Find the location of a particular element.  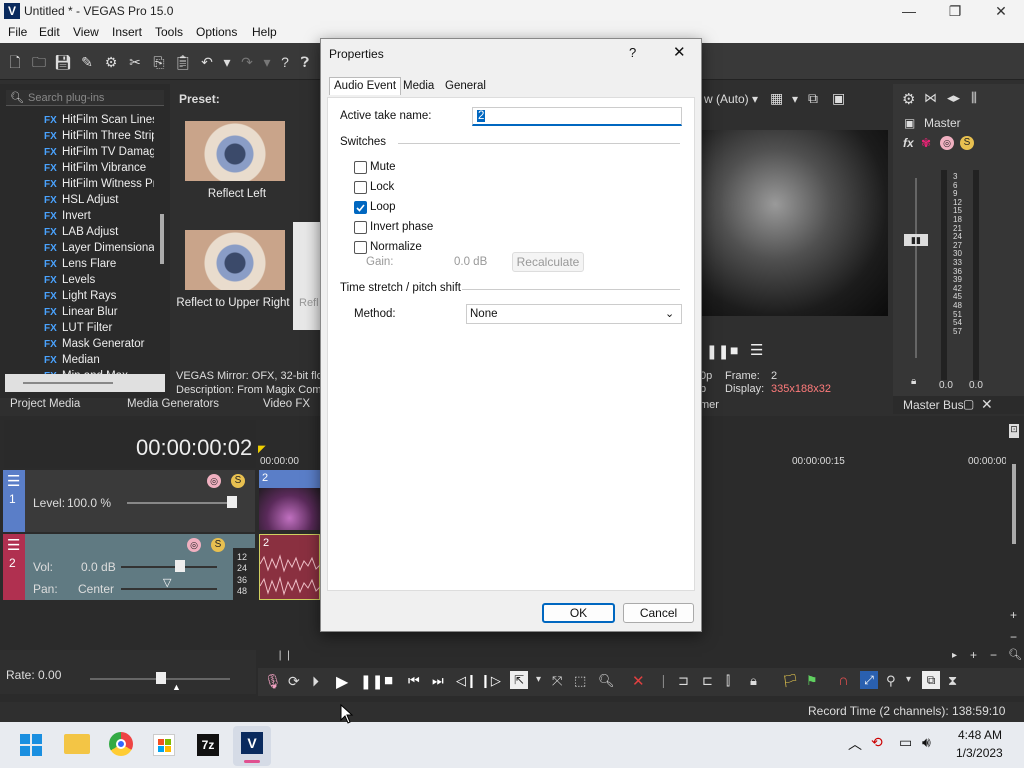

settings-gear-icon: ⚙ is located at coordinates (111, 62).